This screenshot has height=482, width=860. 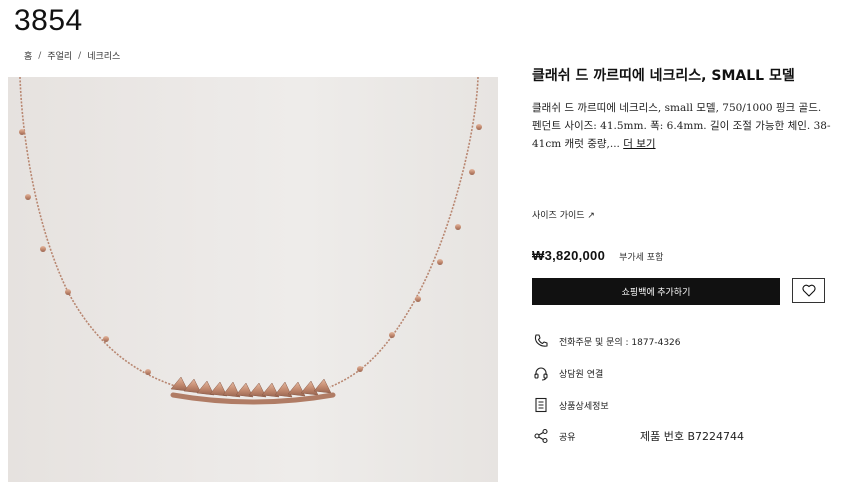 I want to click on chat-agent-link: 상담원 연결, so click(x=567, y=373).